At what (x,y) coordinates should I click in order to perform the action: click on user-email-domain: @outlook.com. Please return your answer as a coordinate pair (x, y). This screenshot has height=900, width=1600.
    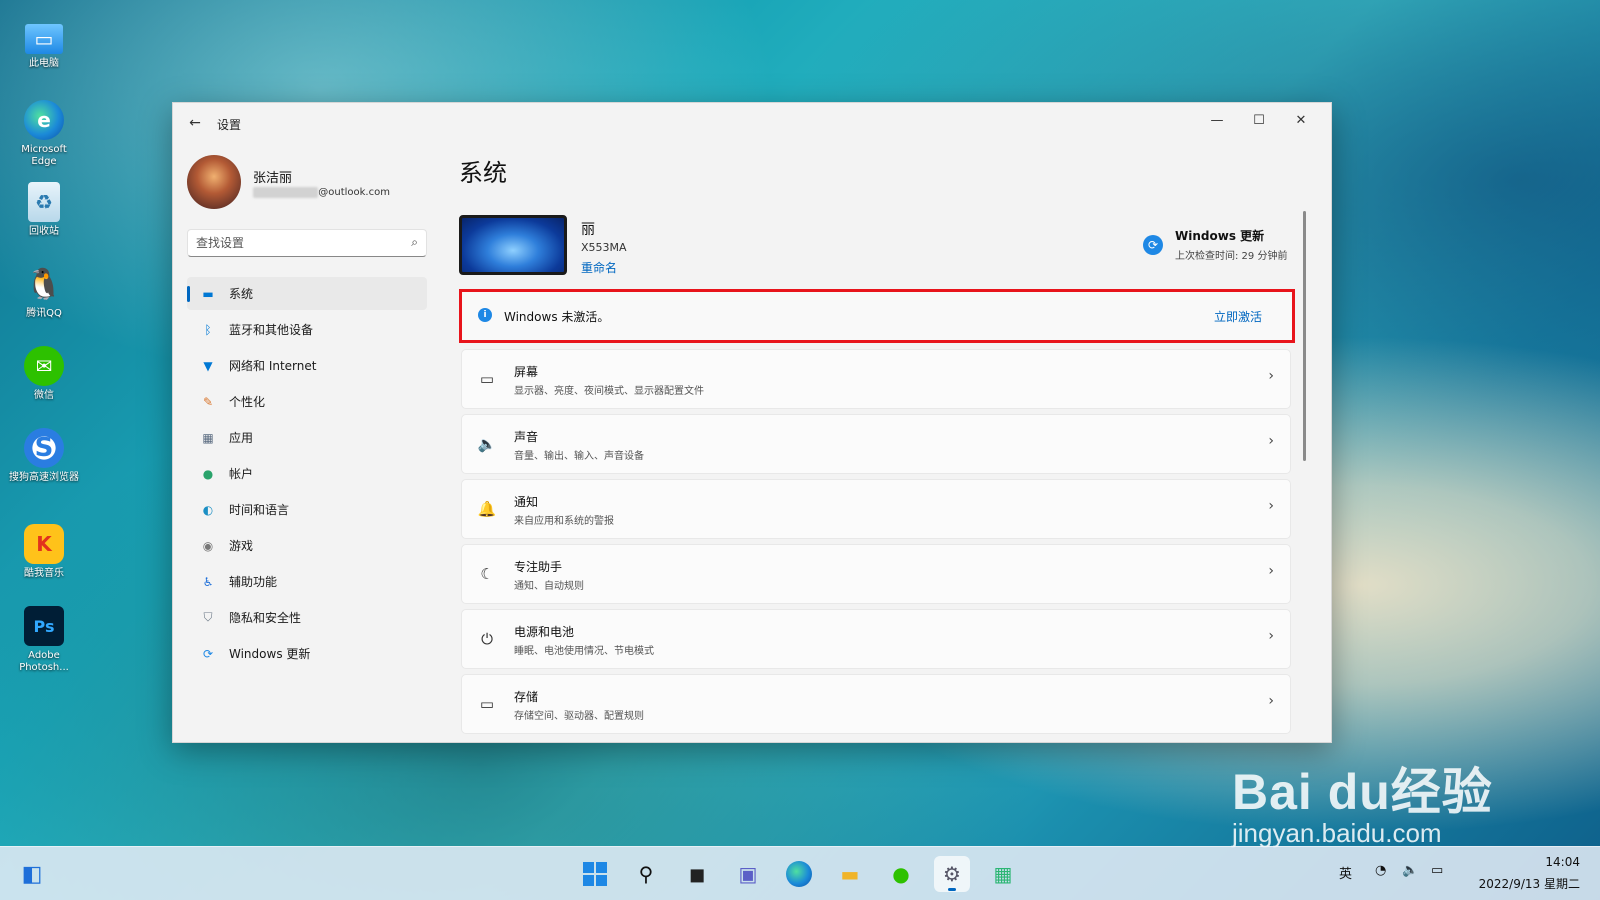
    Looking at the image, I should click on (354, 192).